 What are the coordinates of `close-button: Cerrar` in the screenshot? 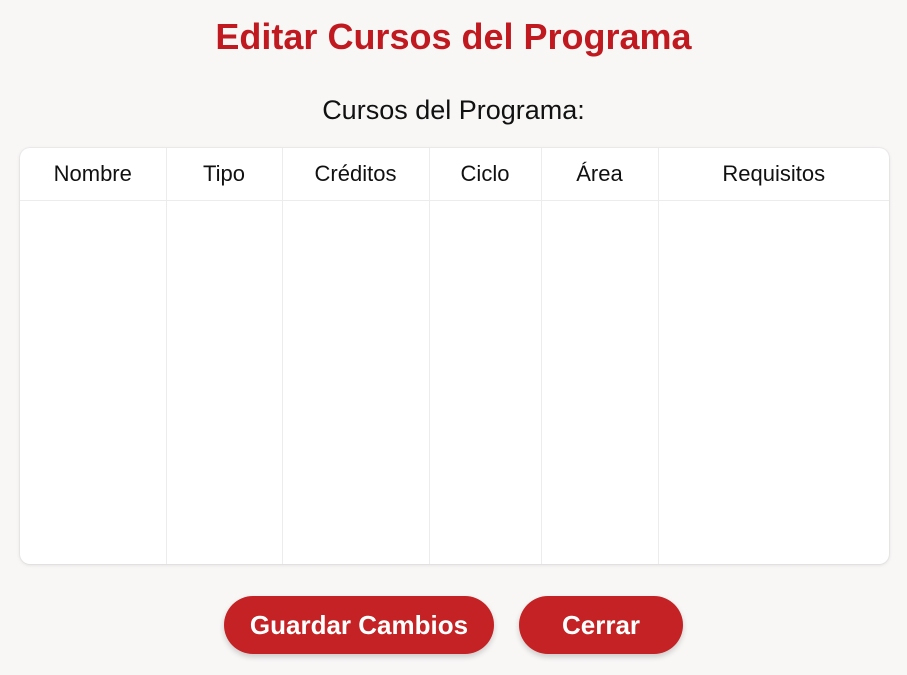 It's located at (601, 625).